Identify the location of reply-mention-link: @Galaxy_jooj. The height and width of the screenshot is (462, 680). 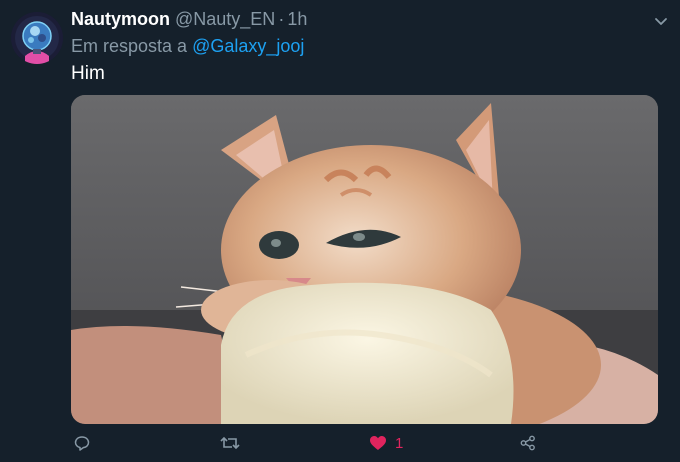
(248, 46).